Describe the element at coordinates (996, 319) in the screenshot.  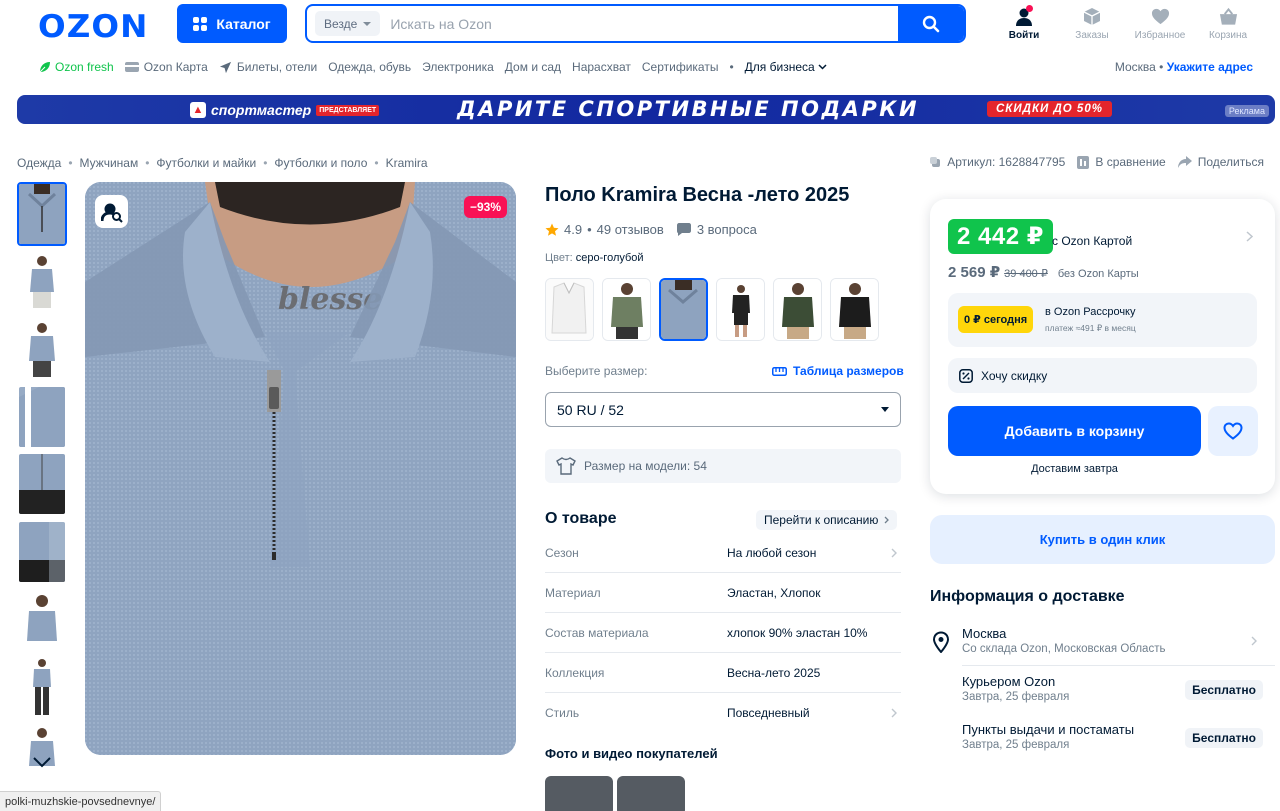
I see `installment-badge: 0 ₽ сегодня` at that location.